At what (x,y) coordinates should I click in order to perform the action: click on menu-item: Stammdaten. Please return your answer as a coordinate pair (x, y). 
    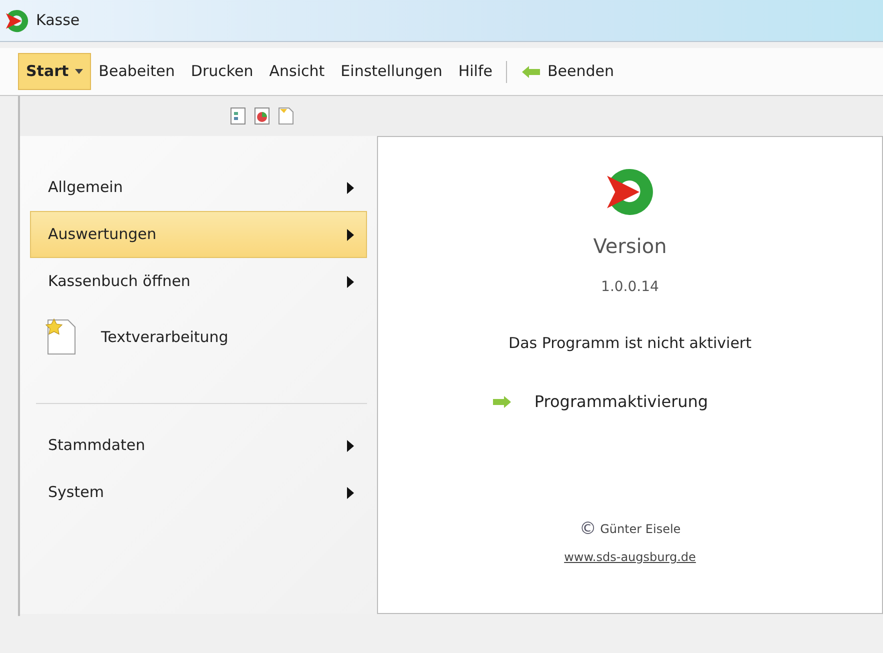
    Looking at the image, I should click on (198, 445).